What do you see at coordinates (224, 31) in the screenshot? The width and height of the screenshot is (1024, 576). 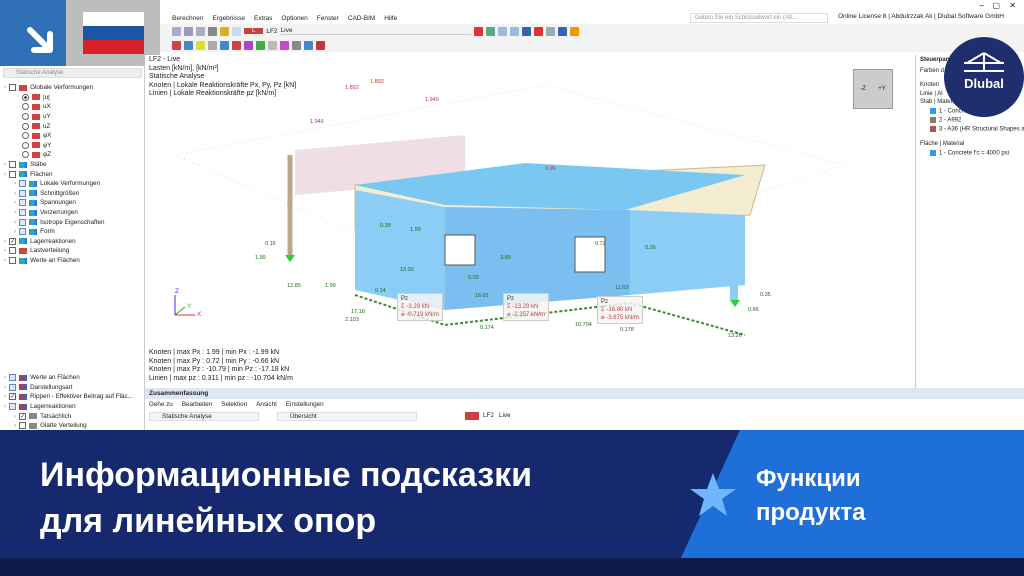 I see `edit-icon` at bounding box center [224, 31].